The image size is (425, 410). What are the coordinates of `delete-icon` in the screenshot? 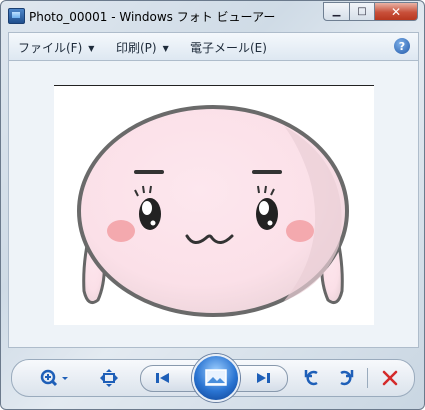 It's located at (390, 378).